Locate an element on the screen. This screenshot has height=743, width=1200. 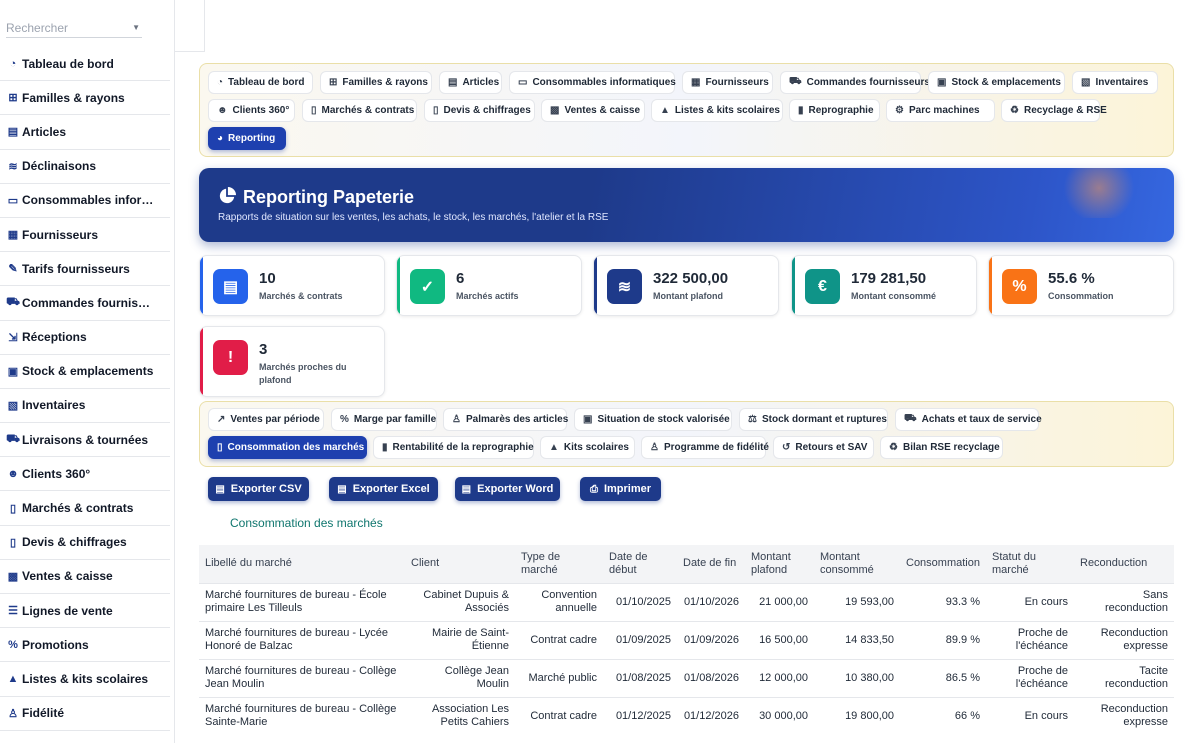
kpi-value: 55.6 % is located at coordinates (1071, 278).